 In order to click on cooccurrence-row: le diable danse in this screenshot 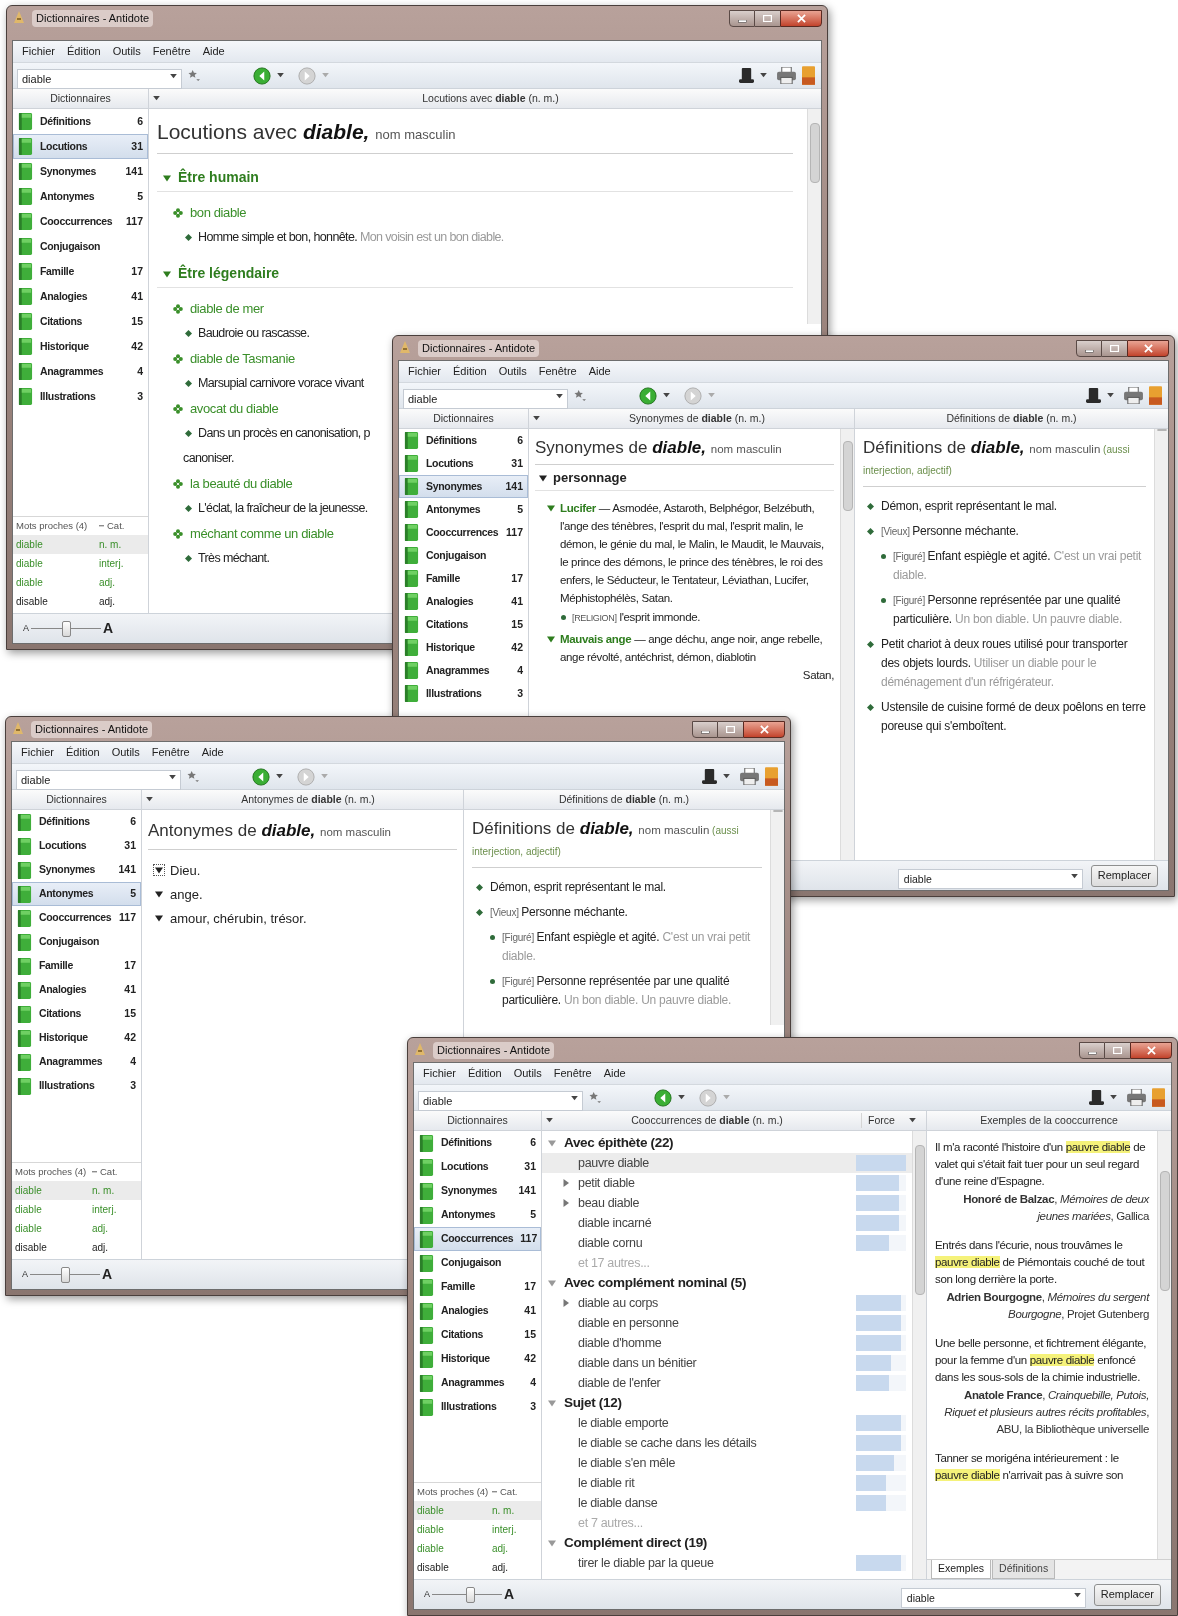, I will do `click(727, 1503)`.